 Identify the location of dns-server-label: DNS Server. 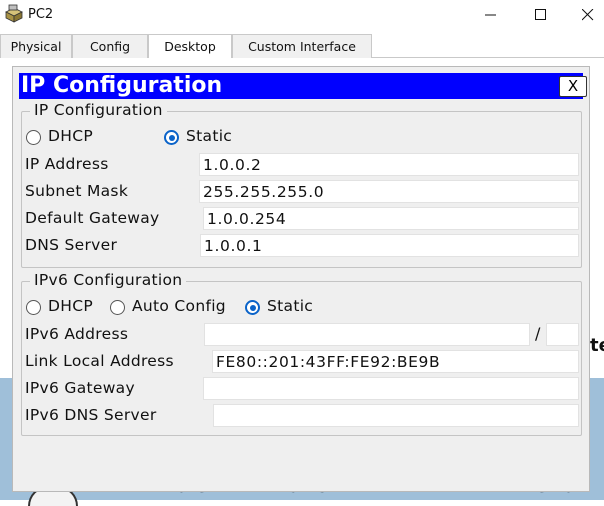
(71, 245).